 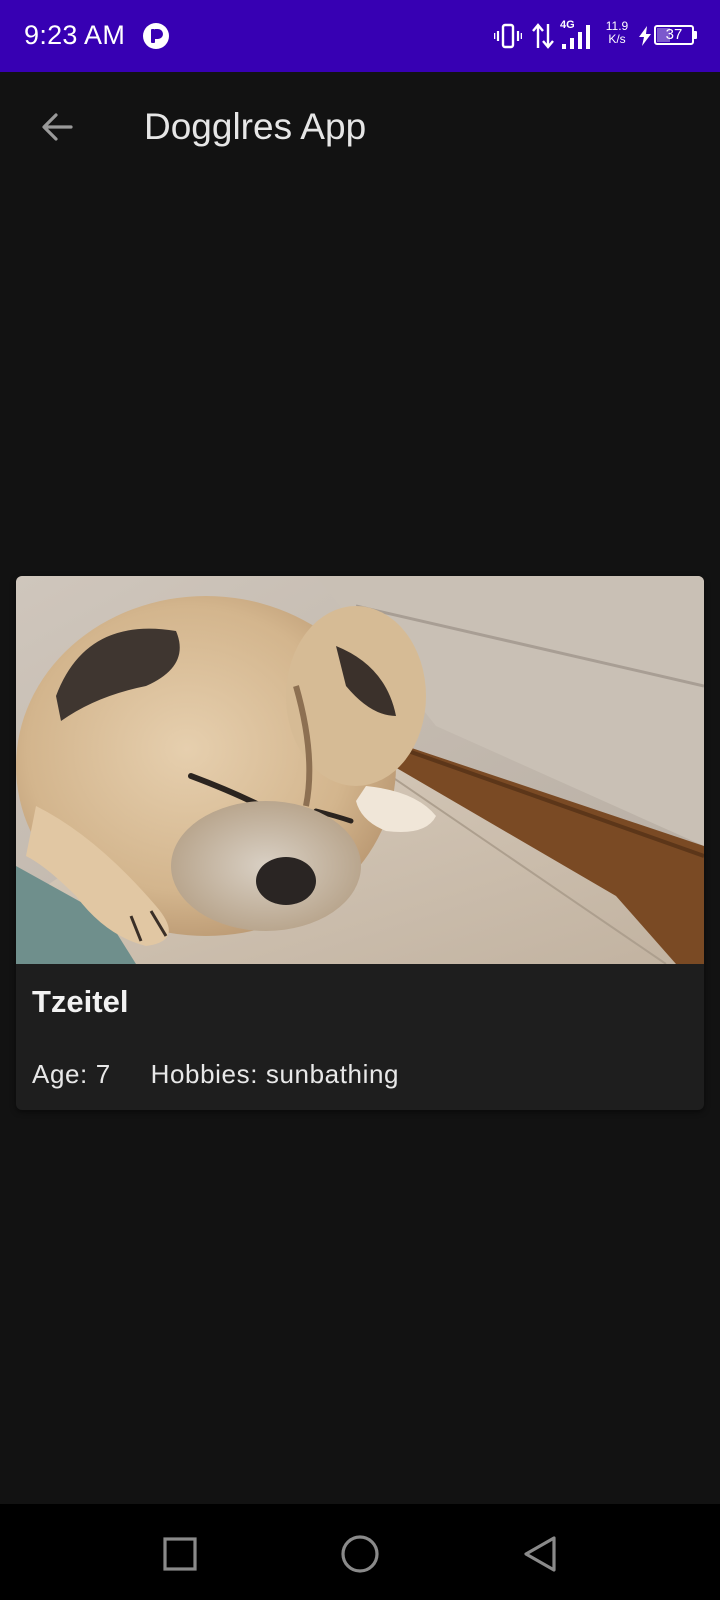 I want to click on system-back-button, so click(x=540, y=1554).